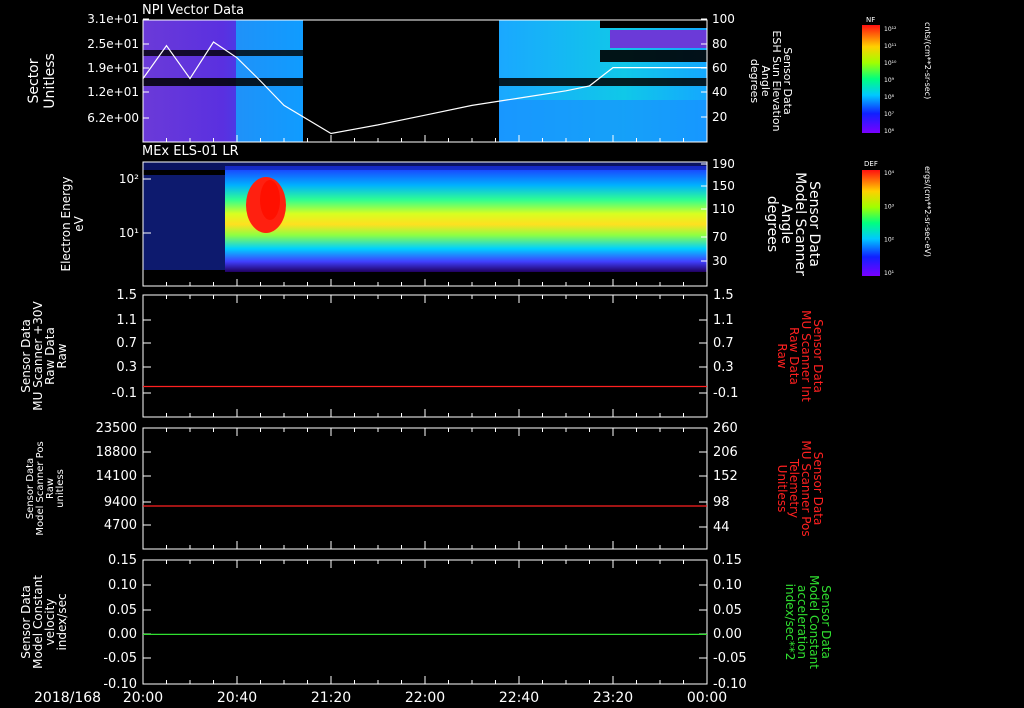 This screenshot has height=708, width=1024. I want to click on panel3-y2label-line: Raw, so click(782, 355).